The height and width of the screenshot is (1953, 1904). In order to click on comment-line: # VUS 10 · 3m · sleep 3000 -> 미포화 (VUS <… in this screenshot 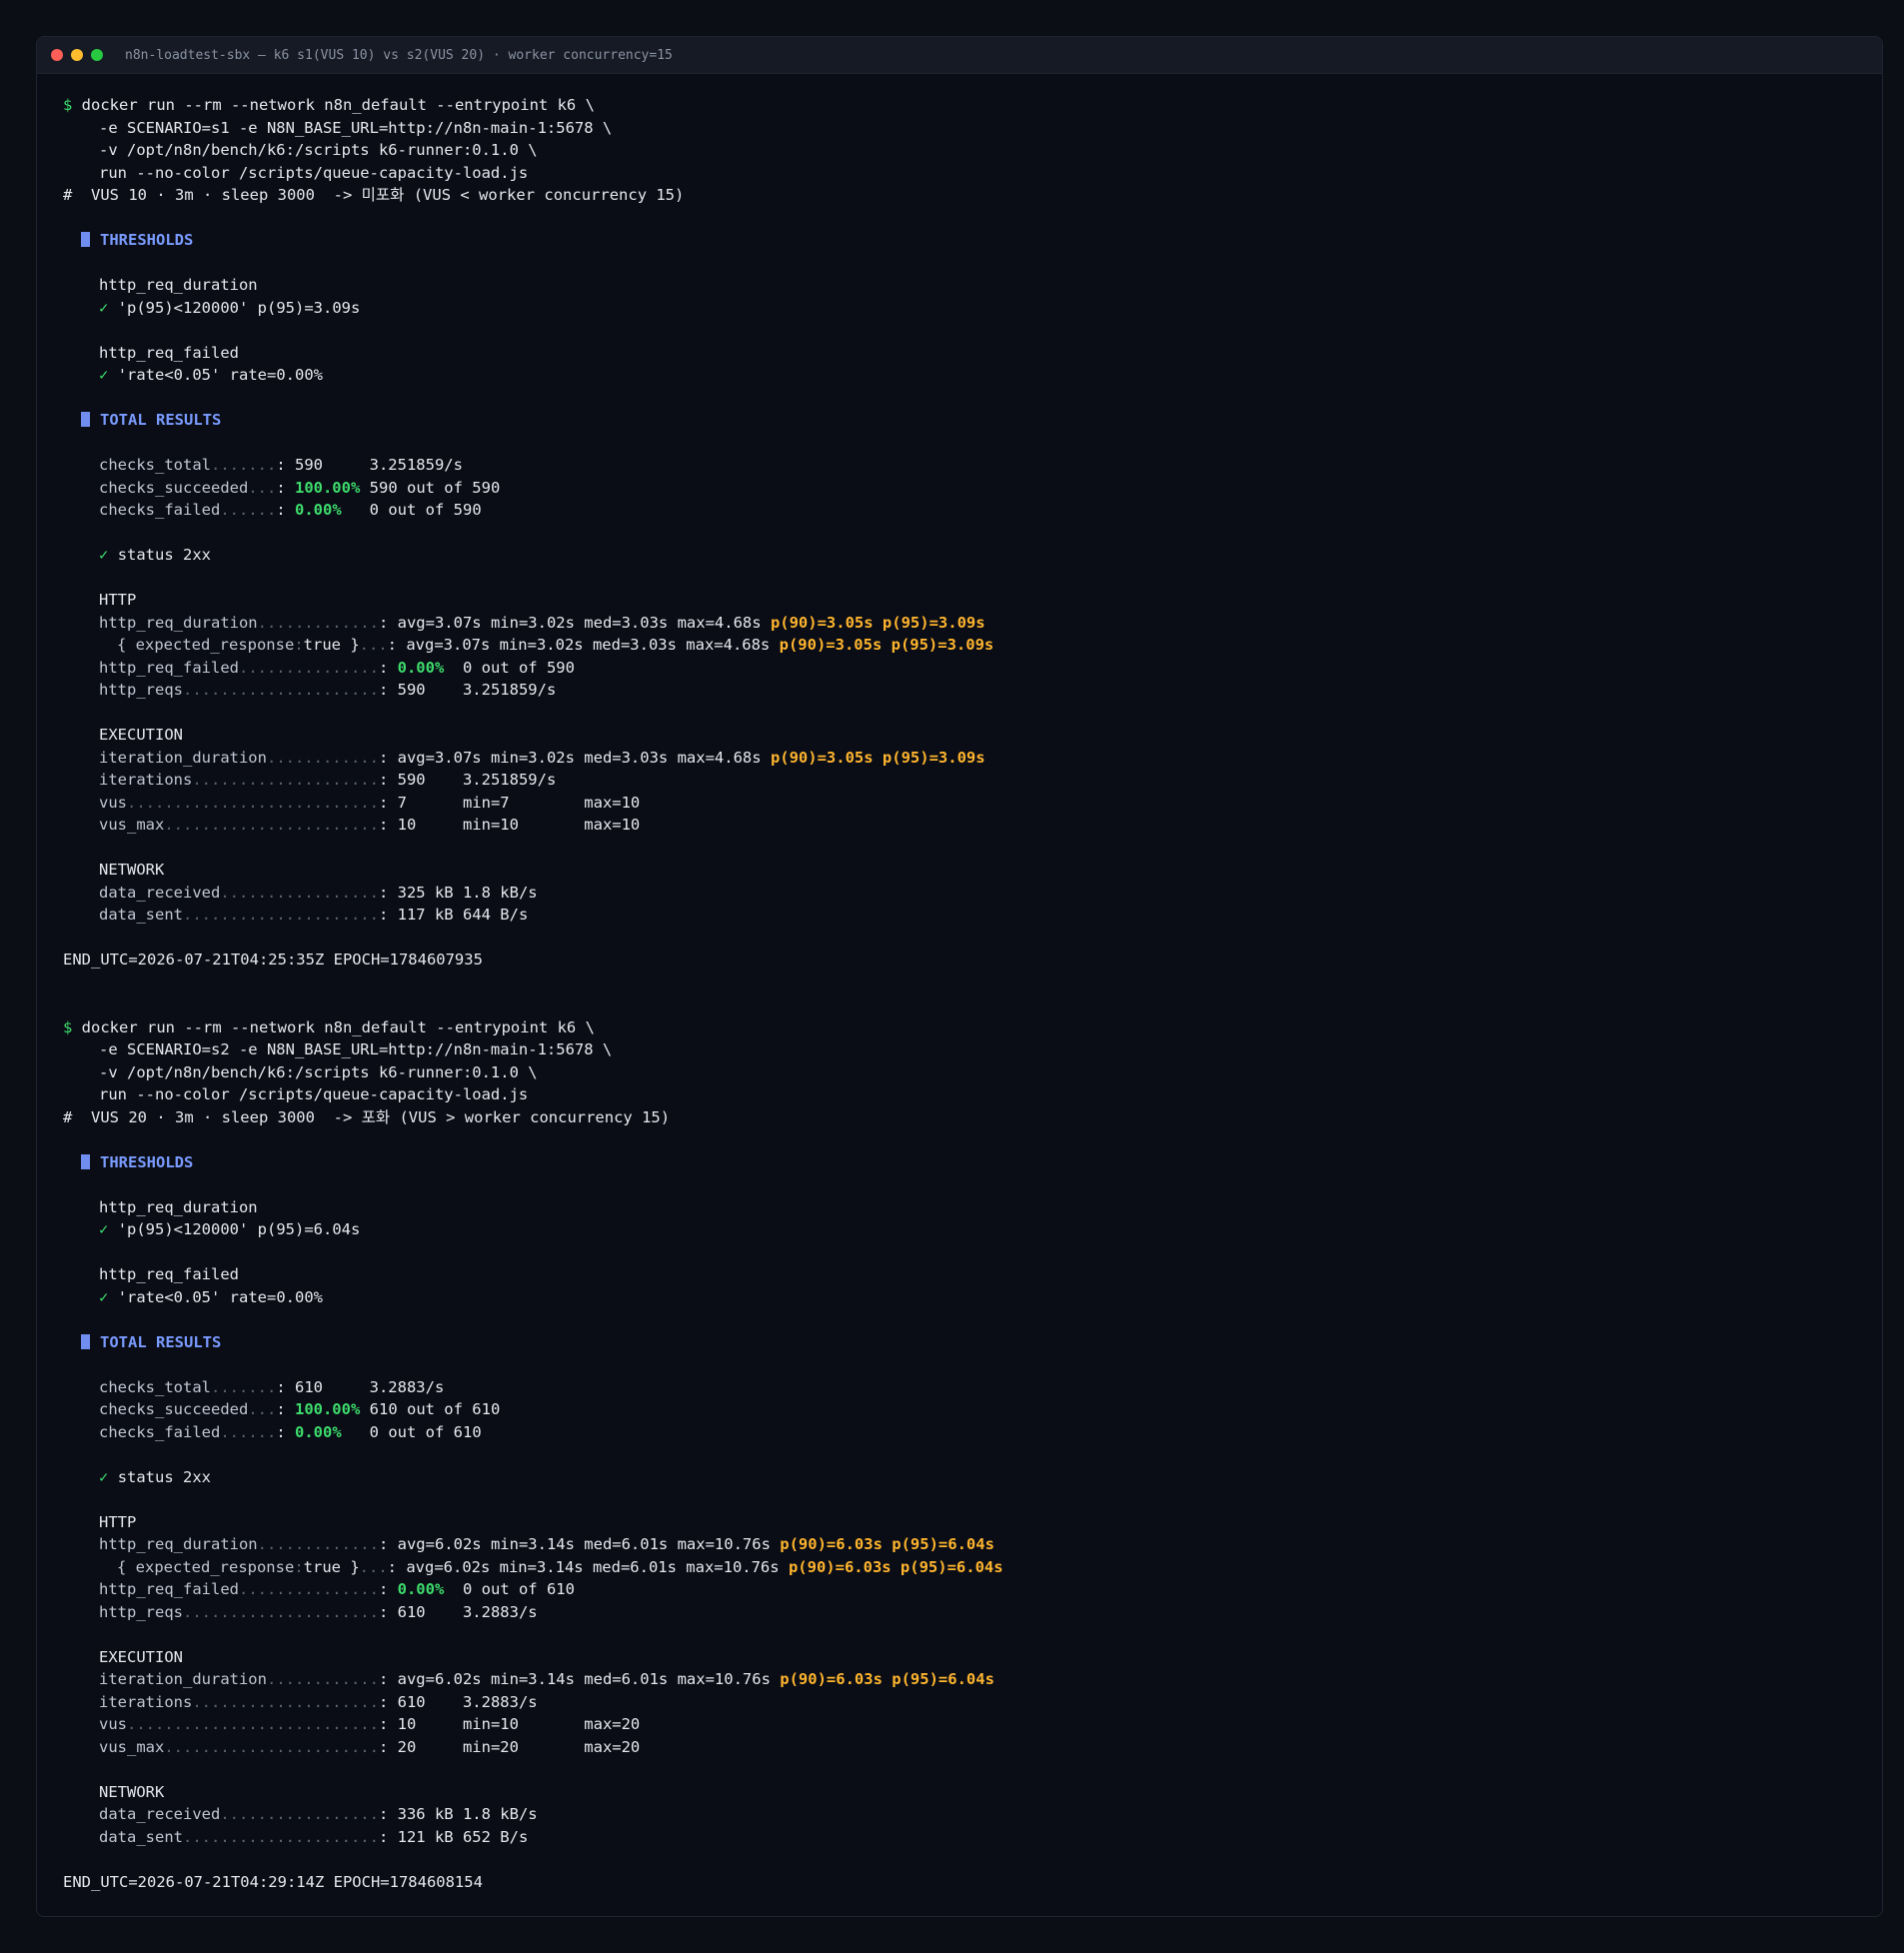, I will do `click(972, 196)`.